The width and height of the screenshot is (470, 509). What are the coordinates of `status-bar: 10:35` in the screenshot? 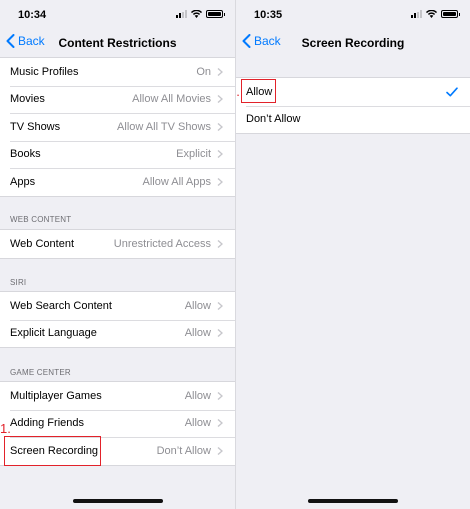 It's located at (353, 14).